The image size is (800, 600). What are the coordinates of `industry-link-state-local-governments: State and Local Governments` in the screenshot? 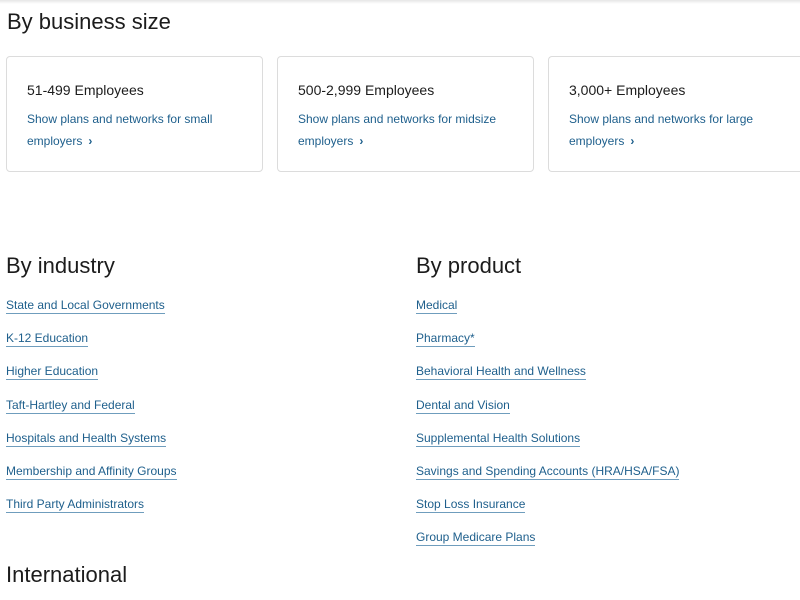 It's located at (85, 306).